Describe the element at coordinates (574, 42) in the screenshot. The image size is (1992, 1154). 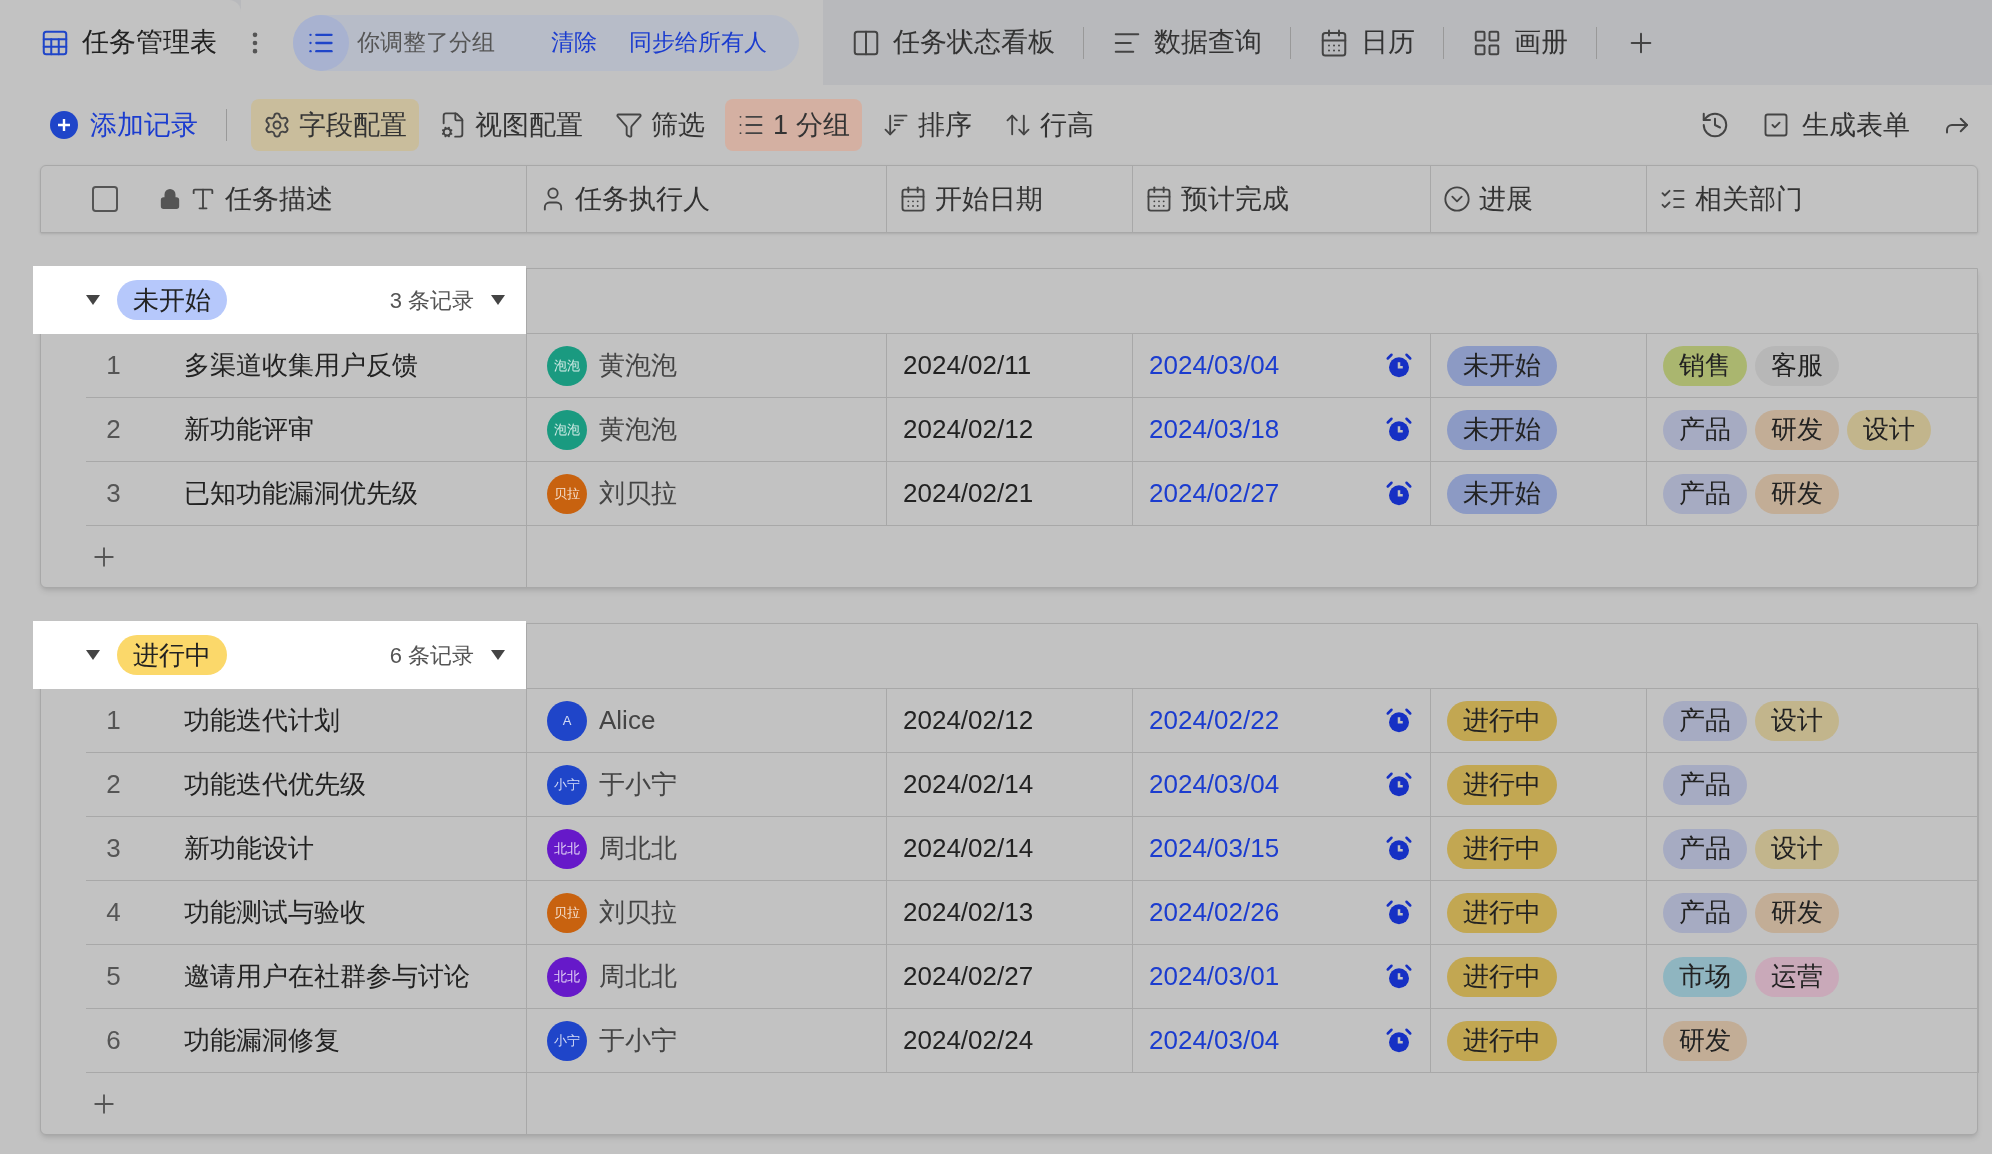
I see `notice-link: 清除` at that location.